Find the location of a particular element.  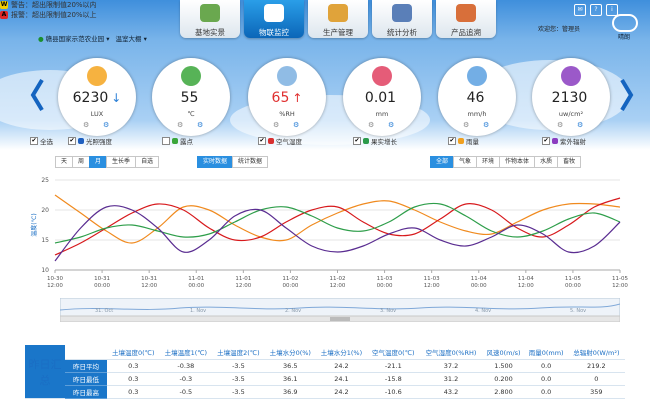

sensor-checkbox: ✔ 紫外辐射 is located at coordinates (564, 141).